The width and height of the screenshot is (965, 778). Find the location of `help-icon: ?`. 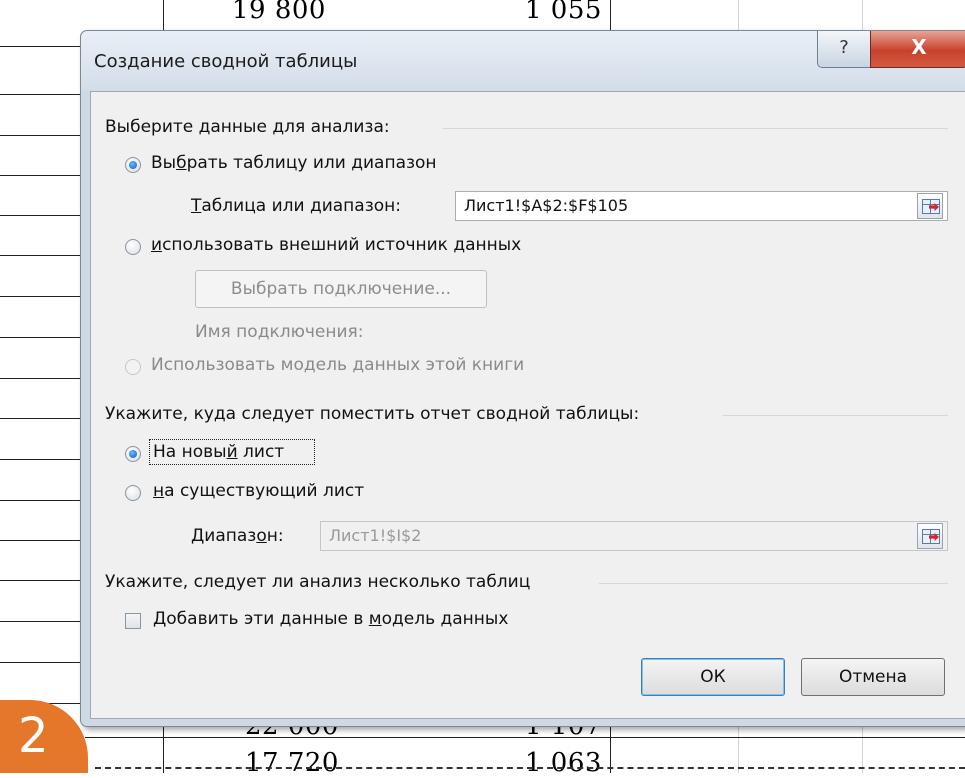

help-icon: ? is located at coordinates (844, 47).